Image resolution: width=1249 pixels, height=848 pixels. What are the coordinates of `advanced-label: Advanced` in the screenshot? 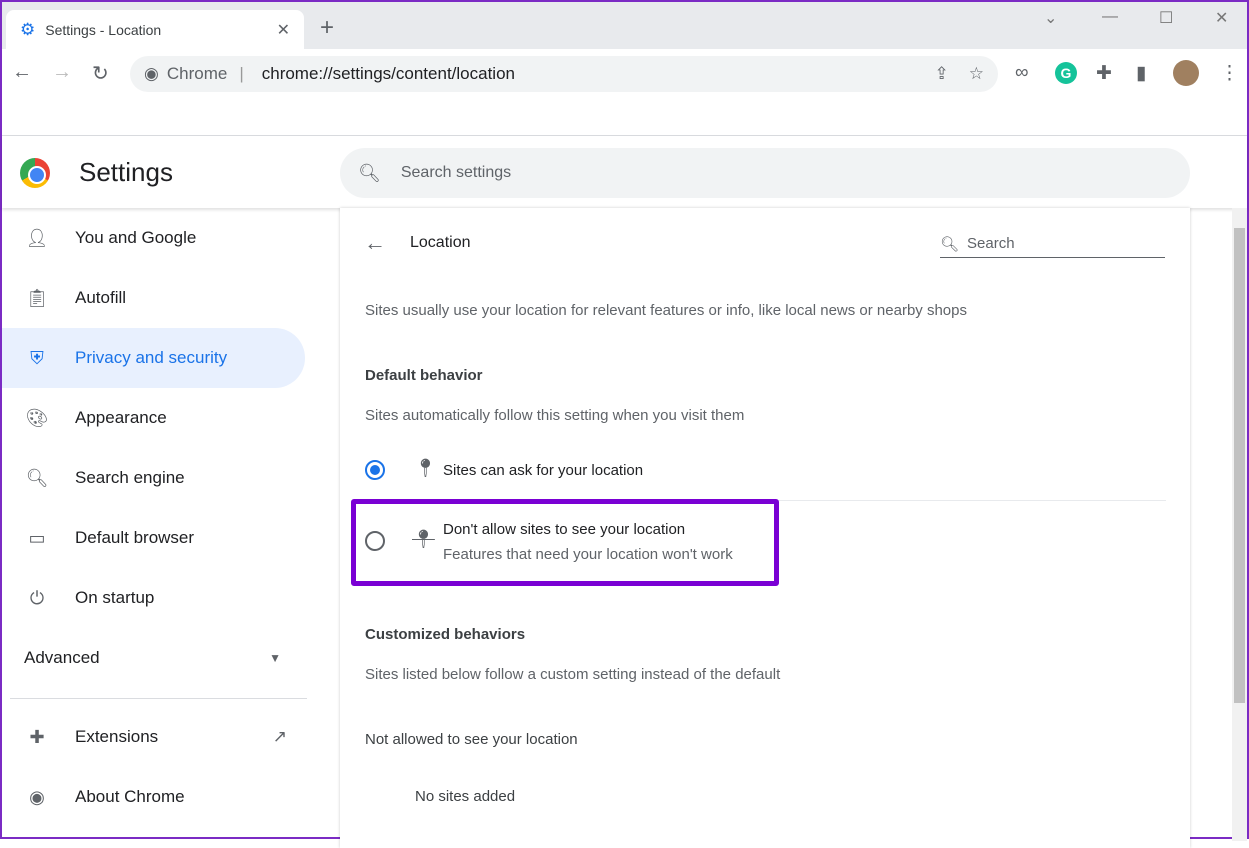 It's located at (62, 657).